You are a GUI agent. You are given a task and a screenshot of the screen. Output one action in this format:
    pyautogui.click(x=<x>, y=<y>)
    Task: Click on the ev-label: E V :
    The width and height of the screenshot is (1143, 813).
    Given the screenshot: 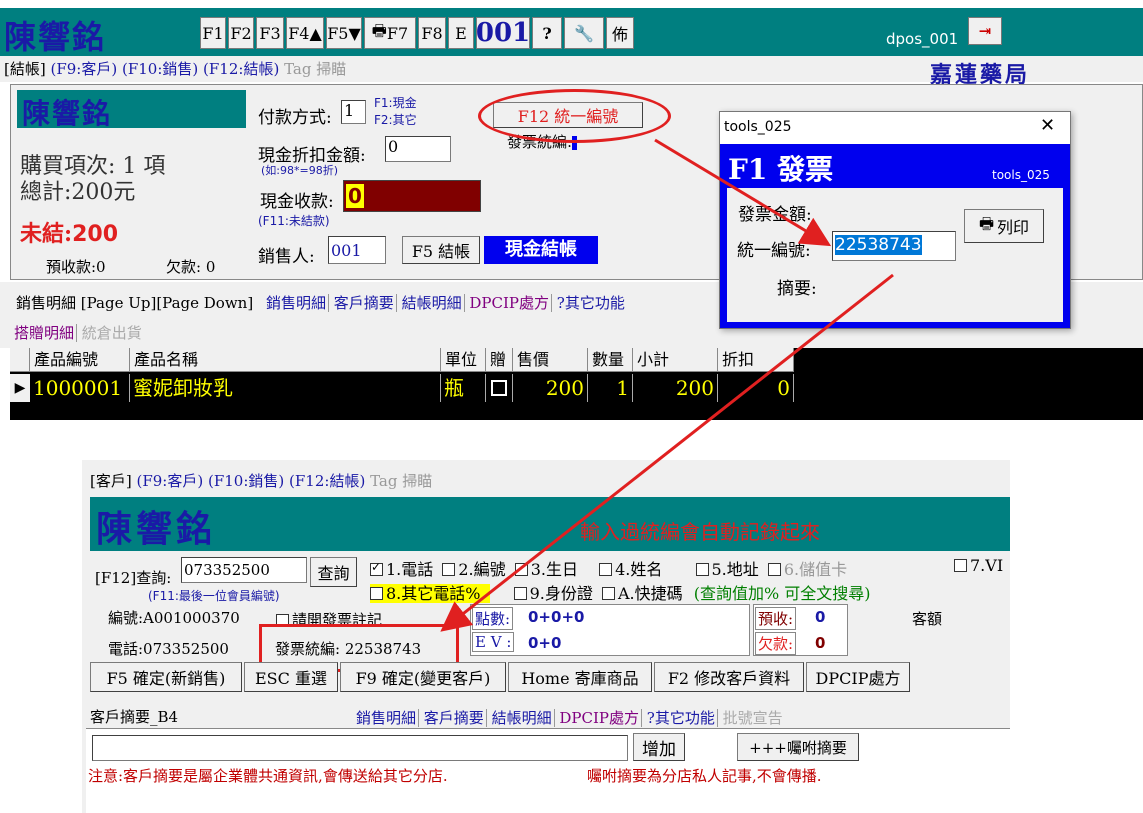 What is the action you would take?
    pyautogui.click(x=493, y=642)
    